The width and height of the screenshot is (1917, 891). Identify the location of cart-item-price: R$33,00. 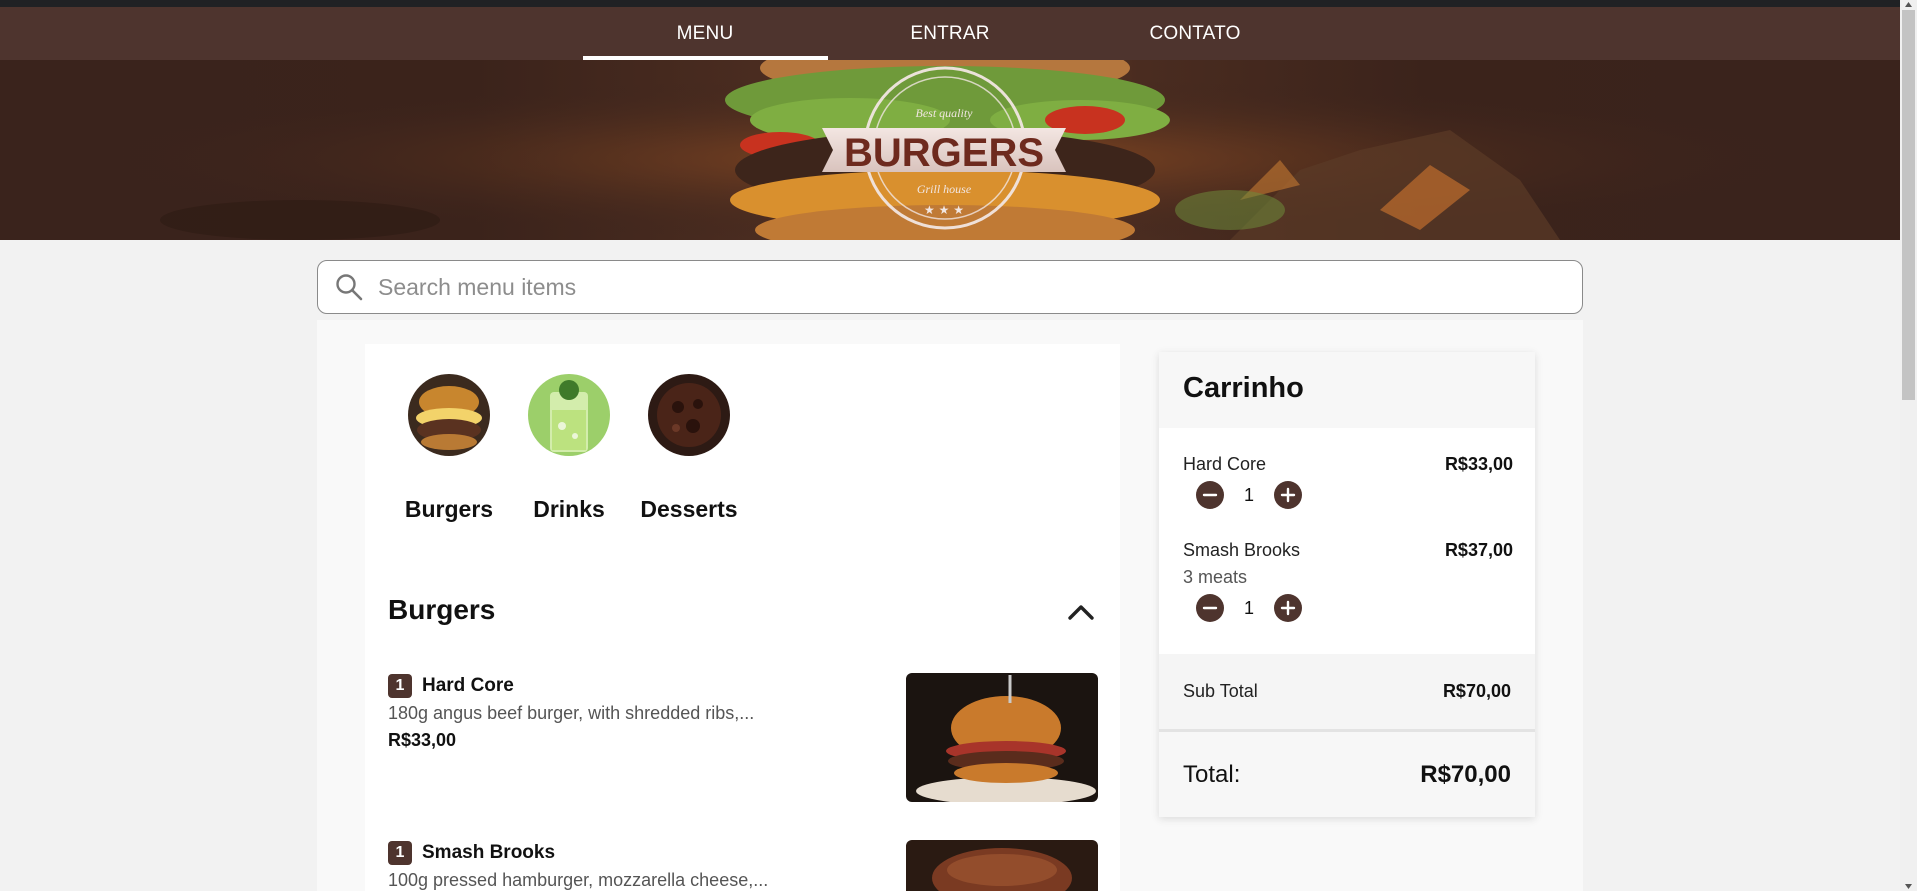
(1478, 464).